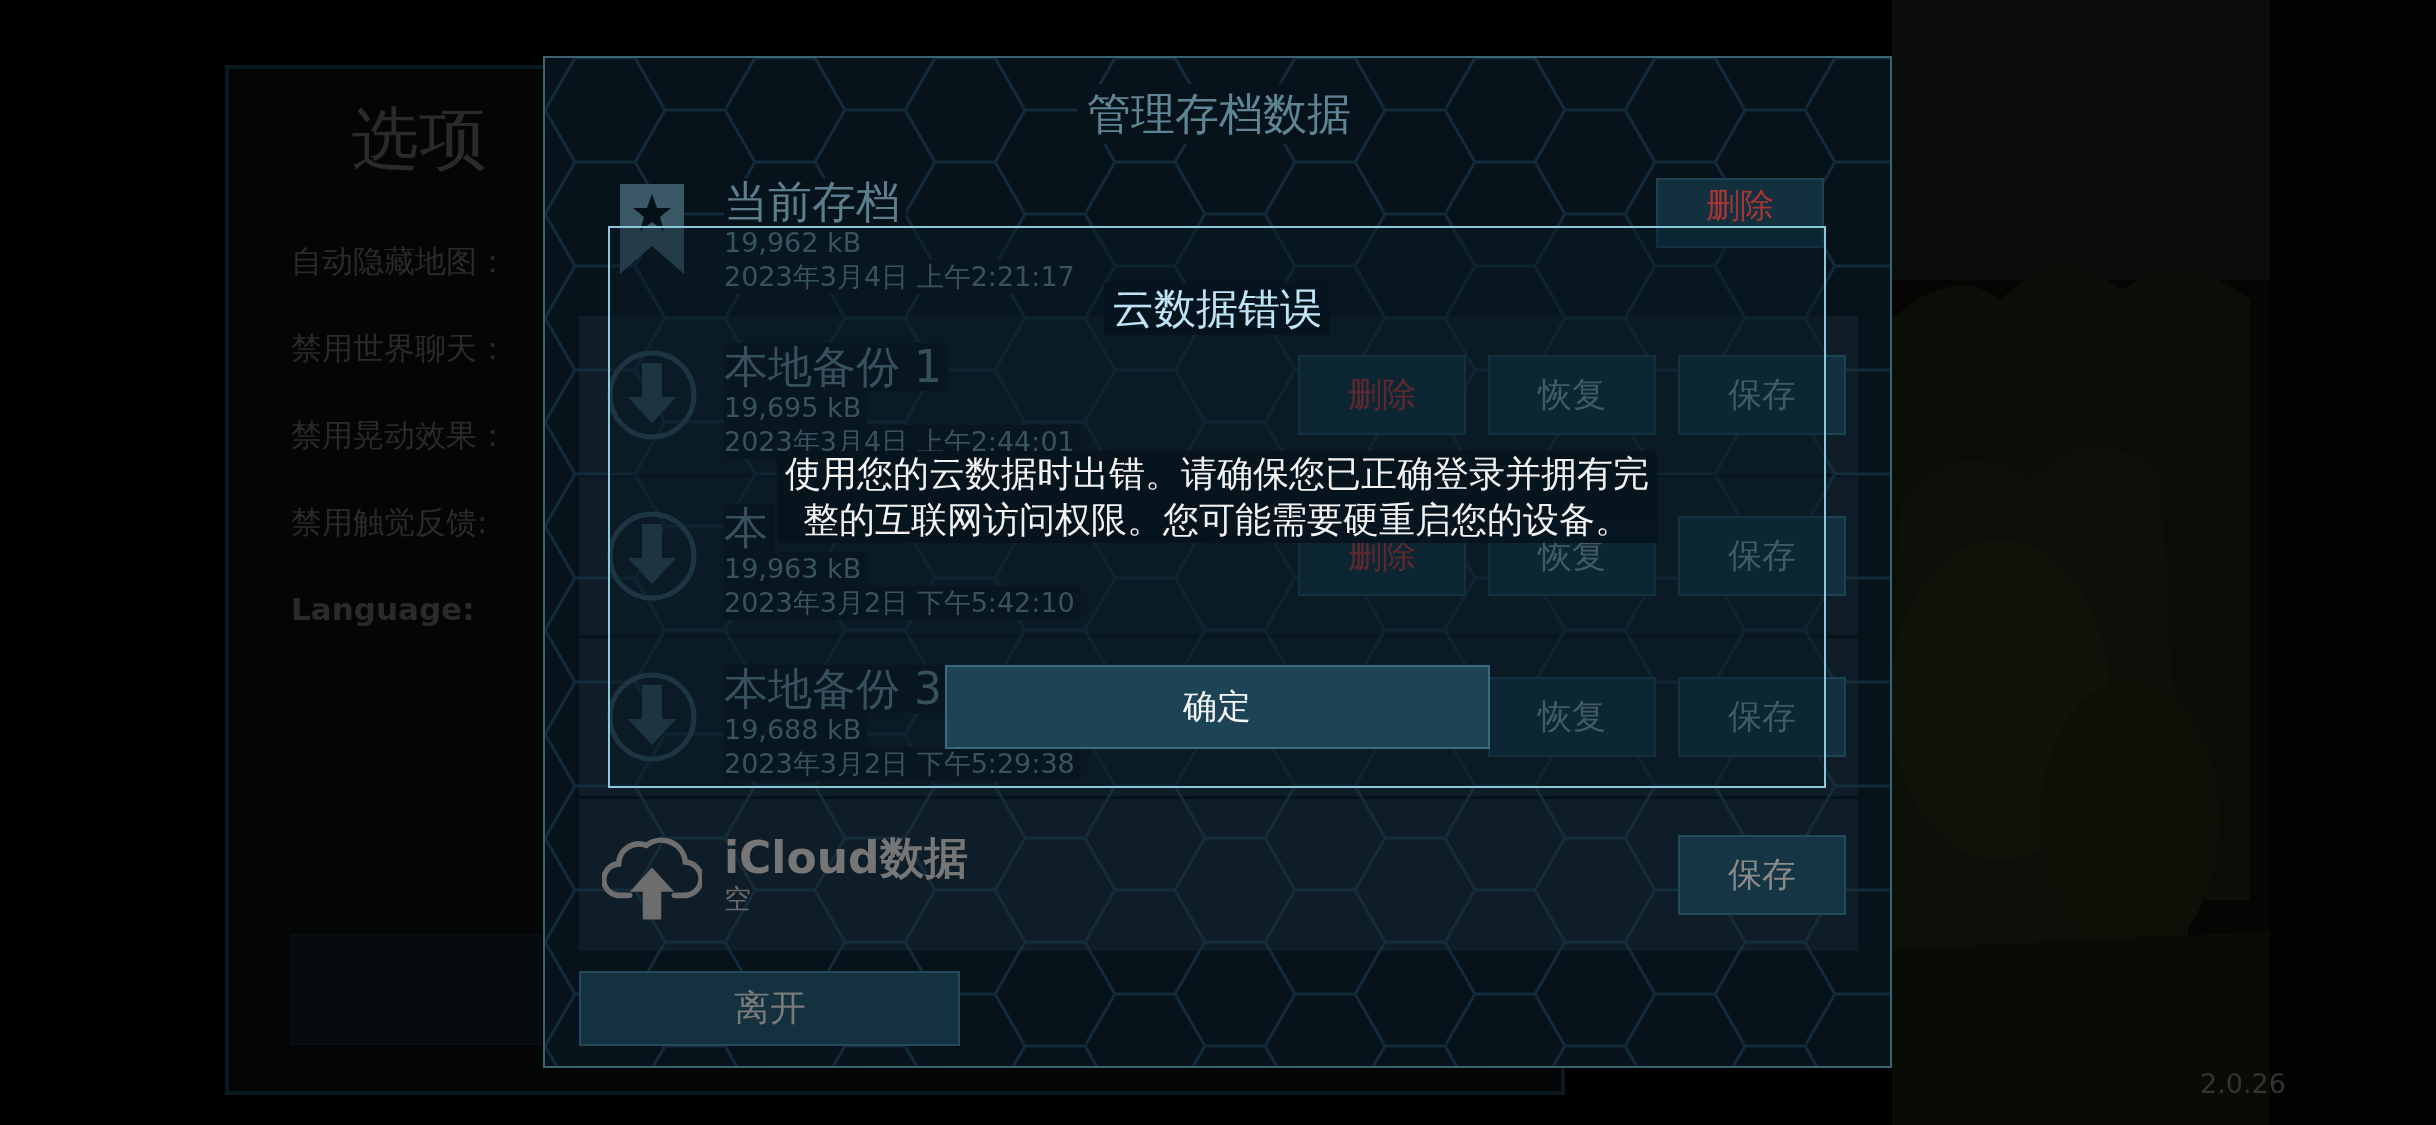 The height and width of the screenshot is (1125, 2436). What do you see at coordinates (1217, 707) in the screenshot?
I see `confirm-button: 确定` at bounding box center [1217, 707].